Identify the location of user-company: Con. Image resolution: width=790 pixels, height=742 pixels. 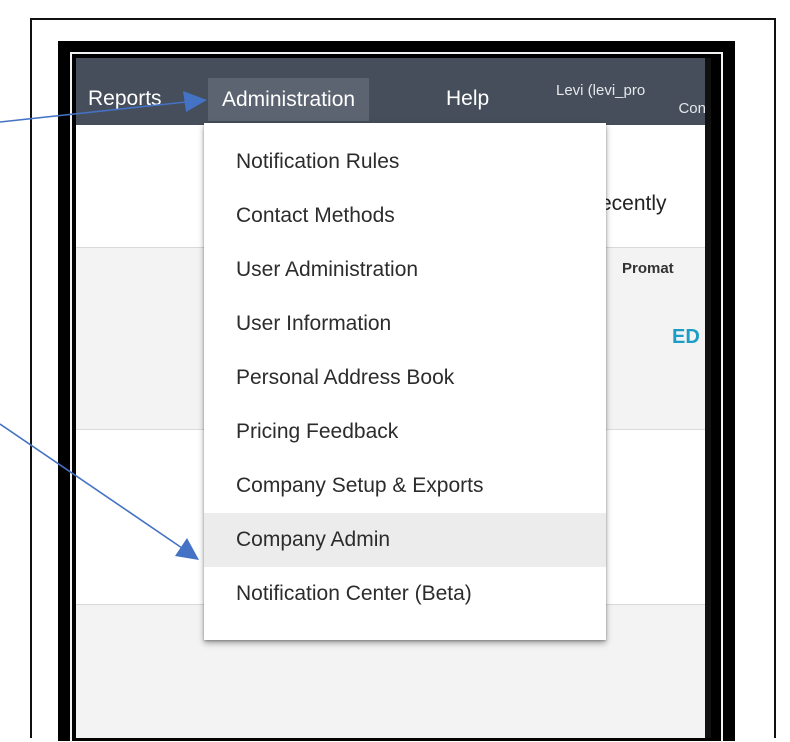
(691, 108).